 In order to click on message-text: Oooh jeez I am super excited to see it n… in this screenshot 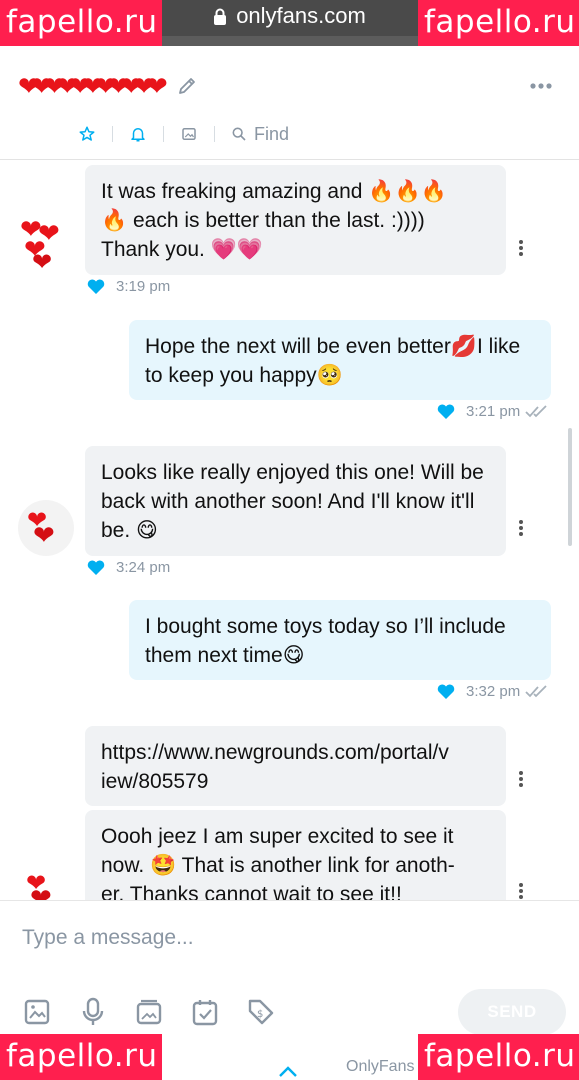, I will do `click(278, 862)`.